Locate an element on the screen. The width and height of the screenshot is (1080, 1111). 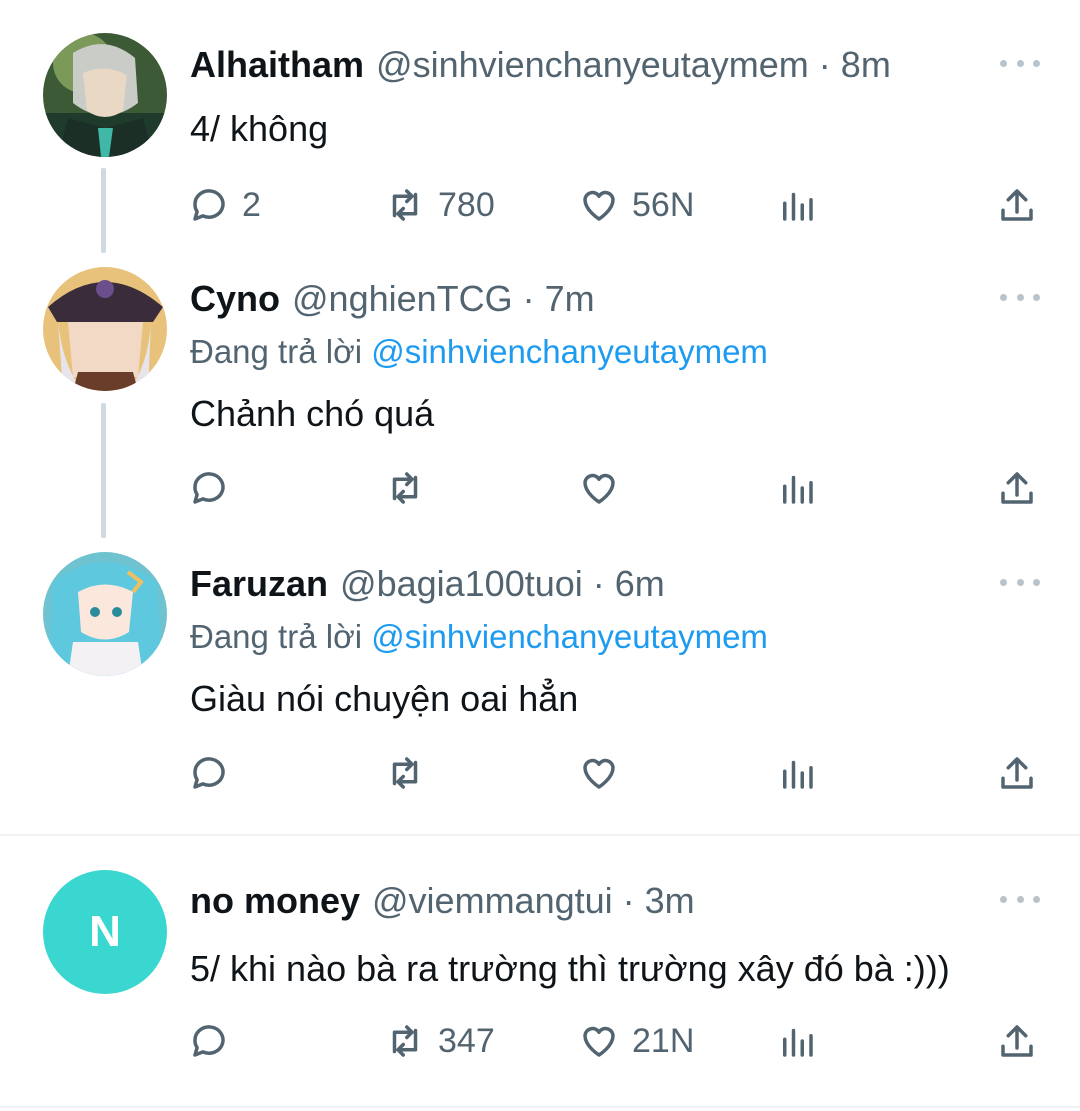
display-name: no money is located at coordinates (275, 901).